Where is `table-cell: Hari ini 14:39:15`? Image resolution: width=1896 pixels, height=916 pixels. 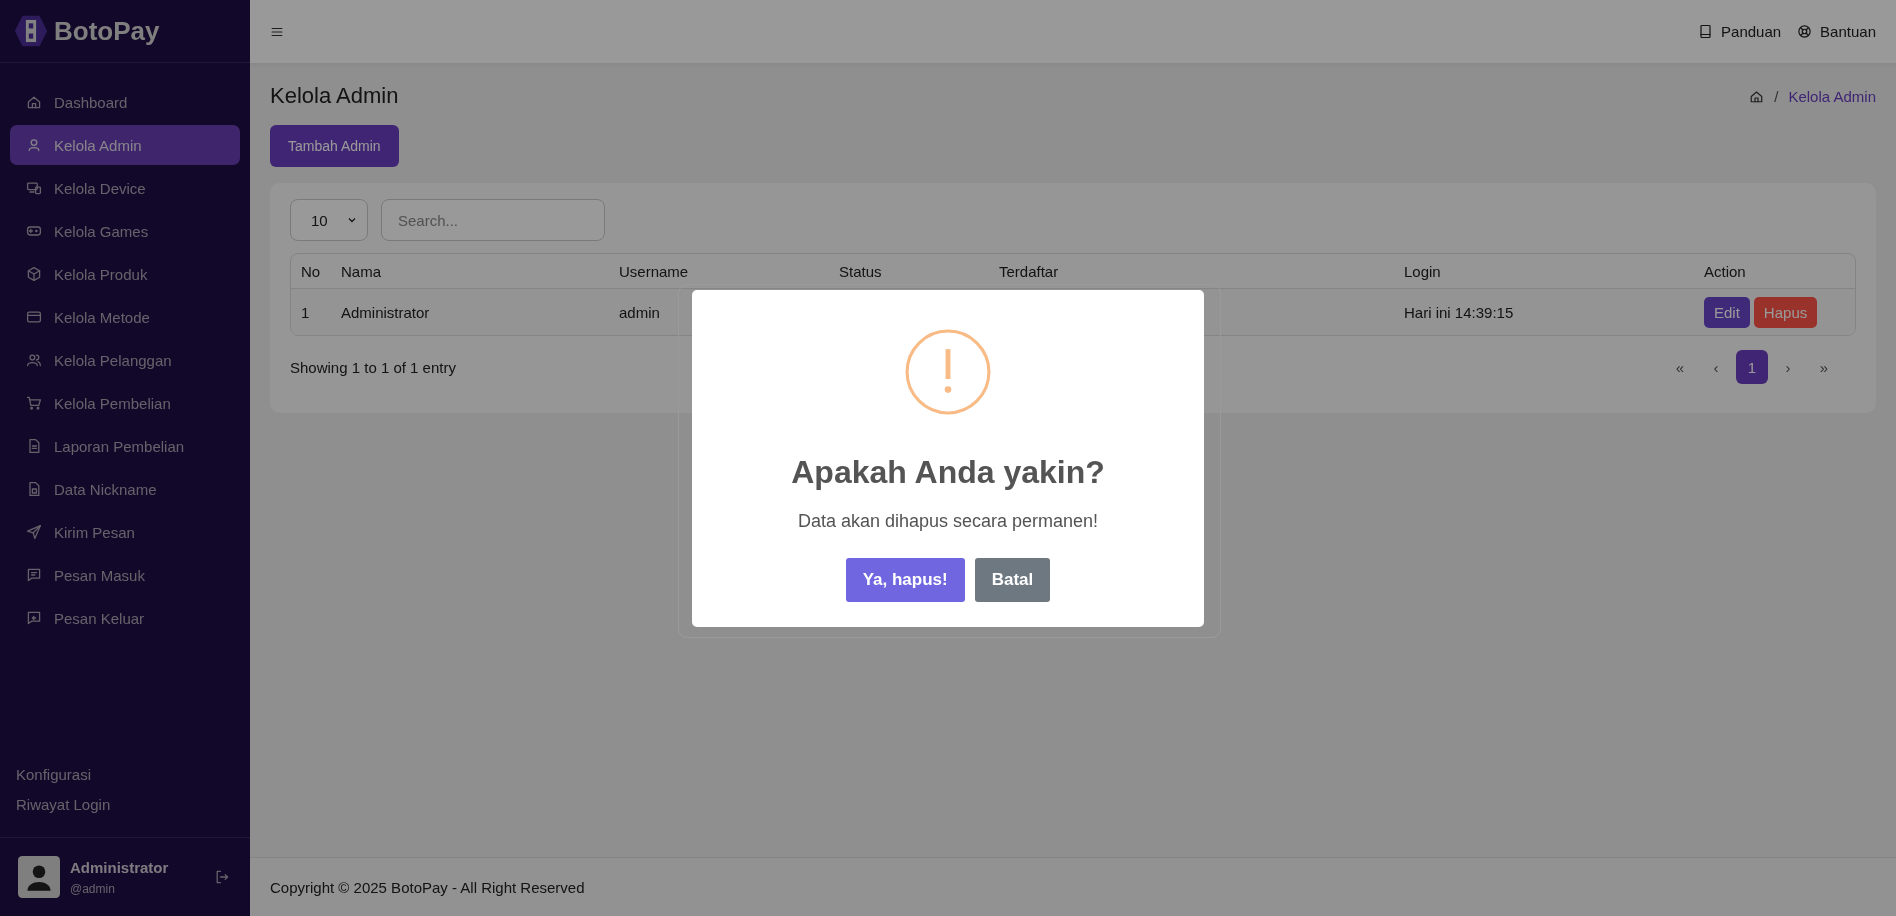
table-cell: Hari ini 14:39:15 is located at coordinates (1459, 312).